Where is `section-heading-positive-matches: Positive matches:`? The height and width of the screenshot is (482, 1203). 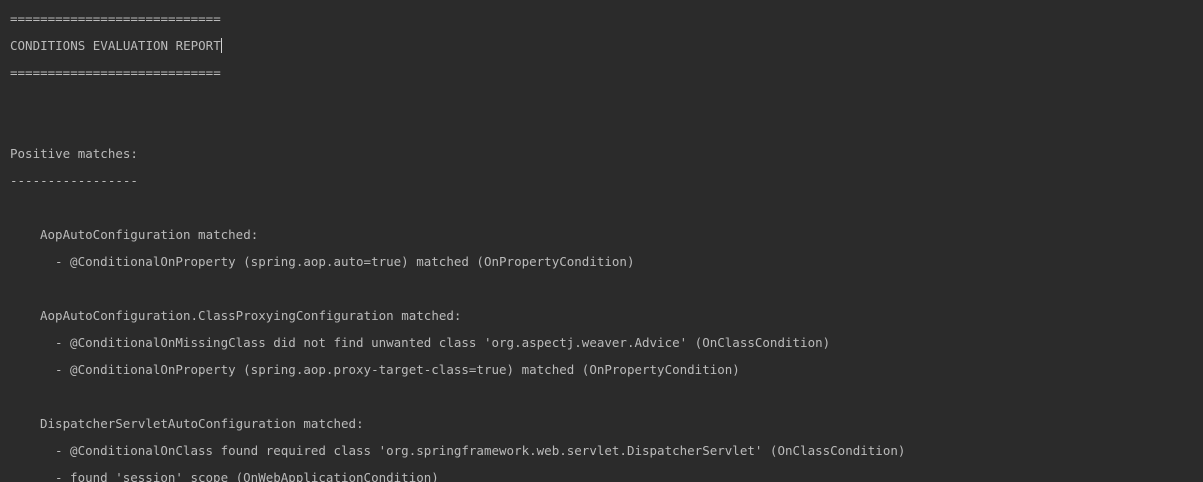
section-heading-positive-matches: Positive matches: is located at coordinates (74, 153).